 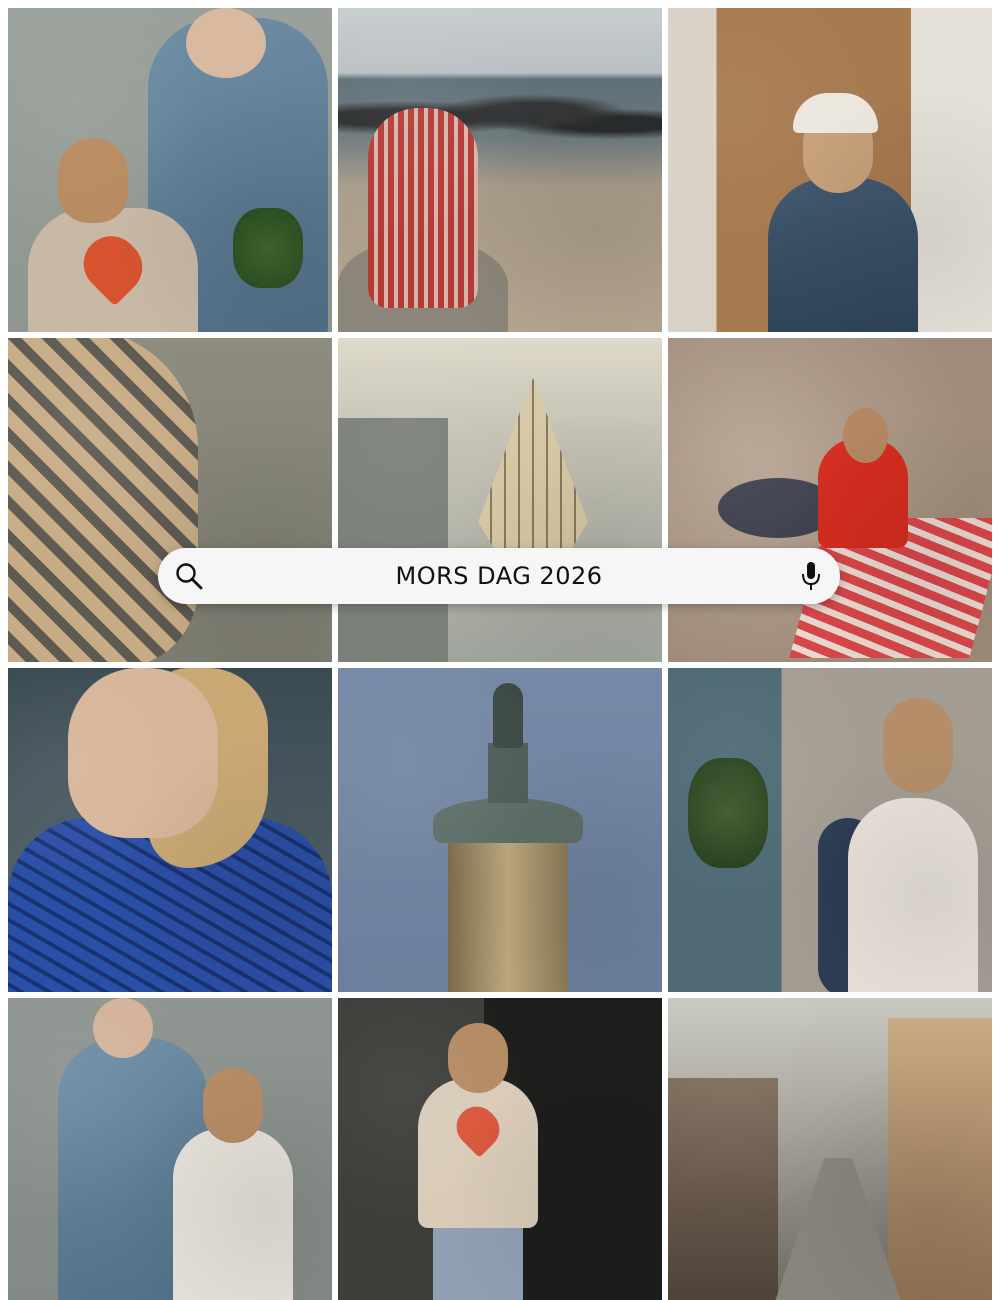 I want to click on search-query: MORS DAG 2026, so click(x=499, y=576).